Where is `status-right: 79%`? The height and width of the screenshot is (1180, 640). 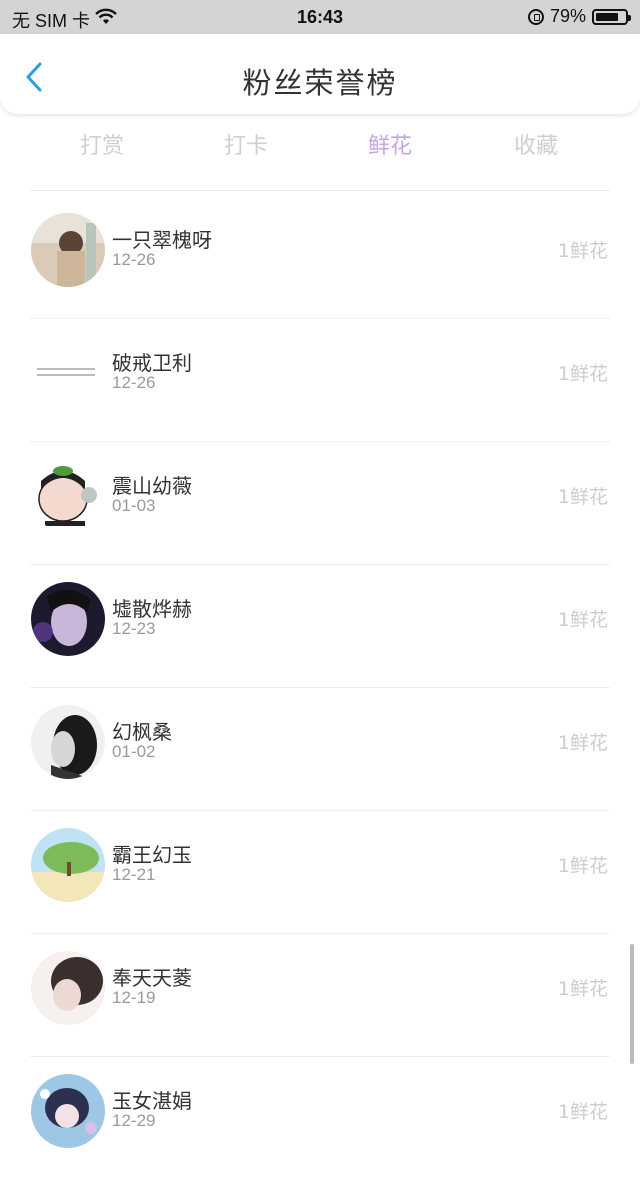 status-right: 79% is located at coordinates (579, 16).